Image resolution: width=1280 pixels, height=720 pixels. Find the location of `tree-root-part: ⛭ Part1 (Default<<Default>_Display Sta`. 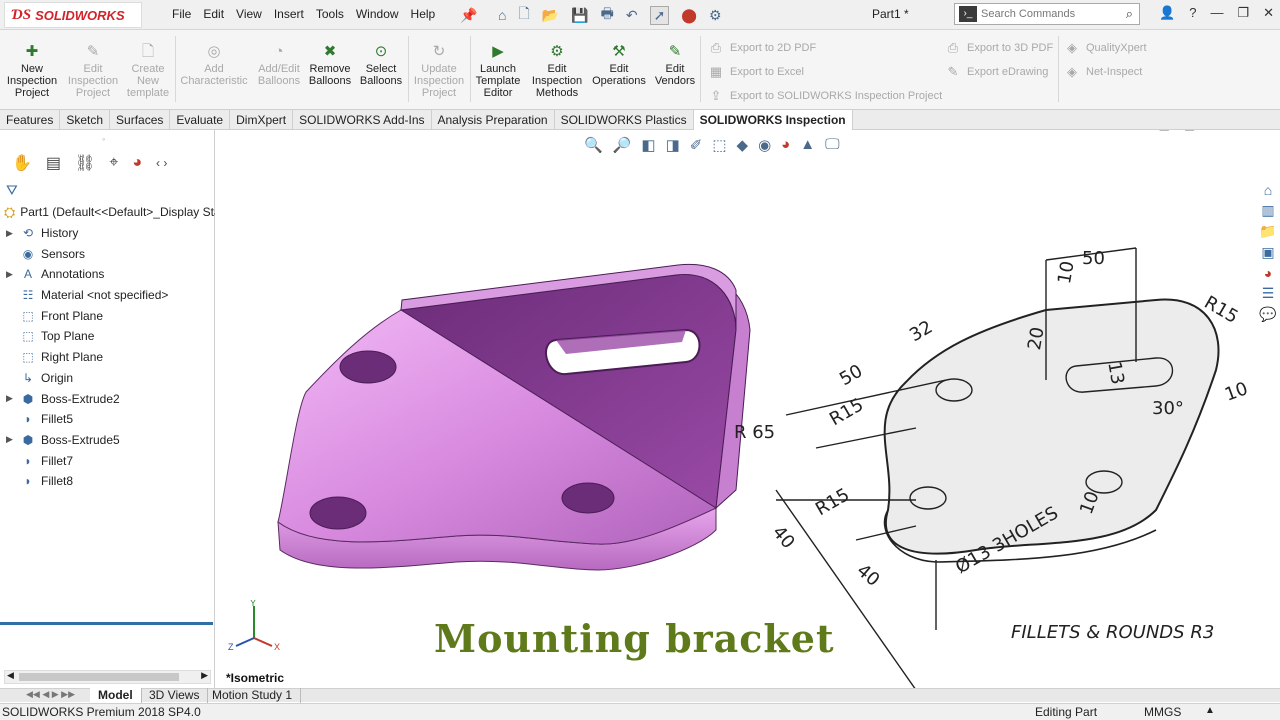

tree-root-part: ⛭ Part1 (Default<<Default>_Display Sta is located at coordinates (107, 212).